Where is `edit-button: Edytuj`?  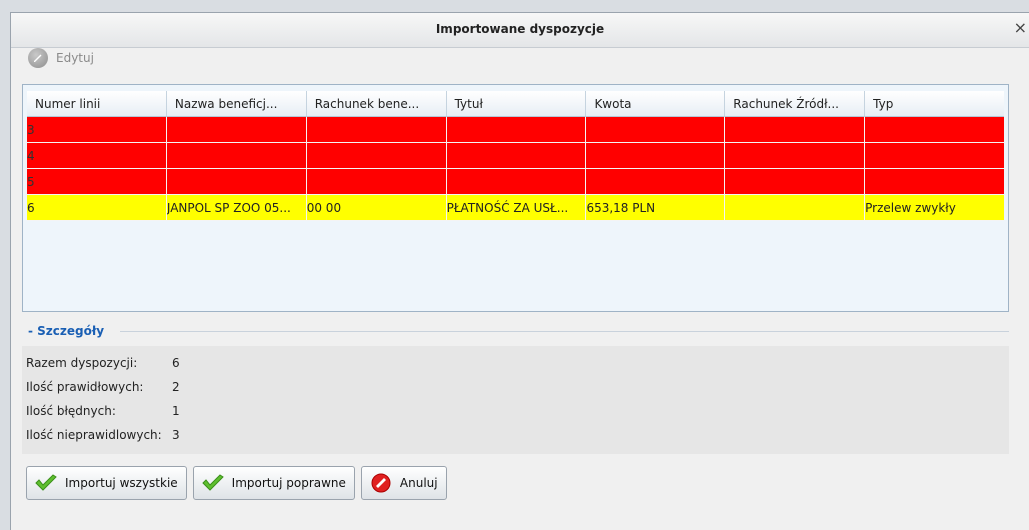 edit-button: Edytuj is located at coordinates (61, 58).